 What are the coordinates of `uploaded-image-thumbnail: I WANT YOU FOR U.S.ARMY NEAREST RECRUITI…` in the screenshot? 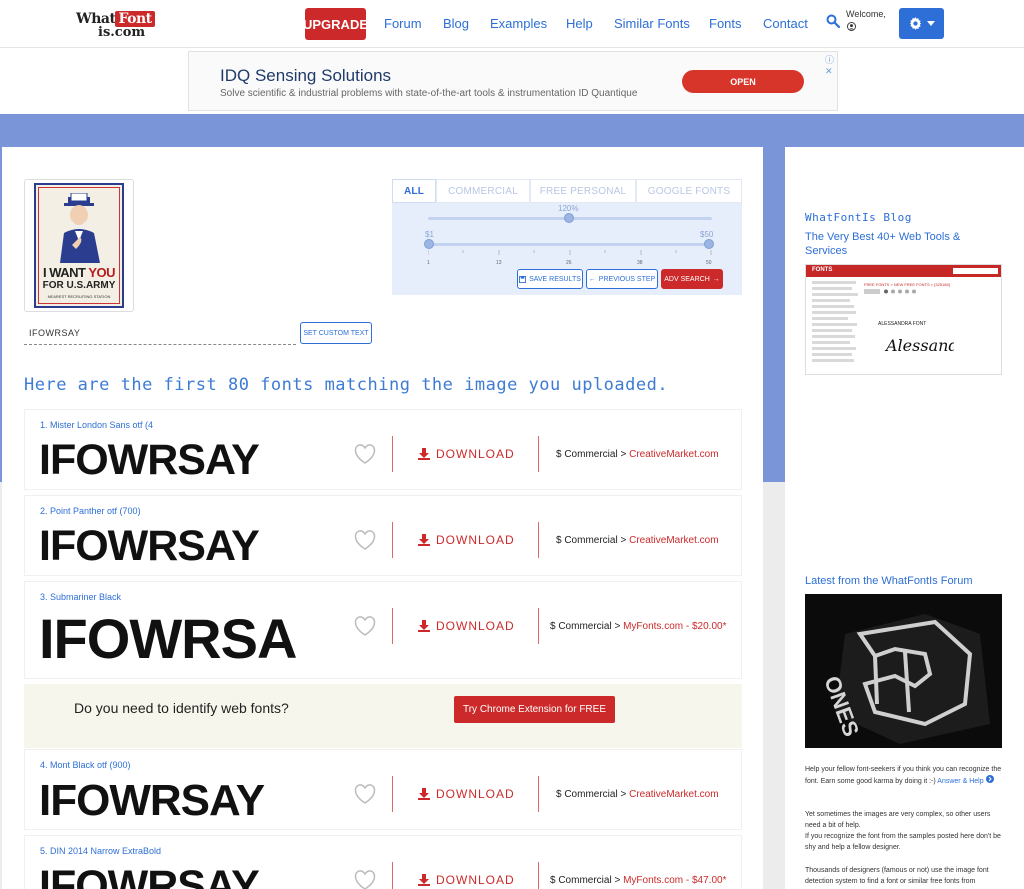 It's located at (79, 245).